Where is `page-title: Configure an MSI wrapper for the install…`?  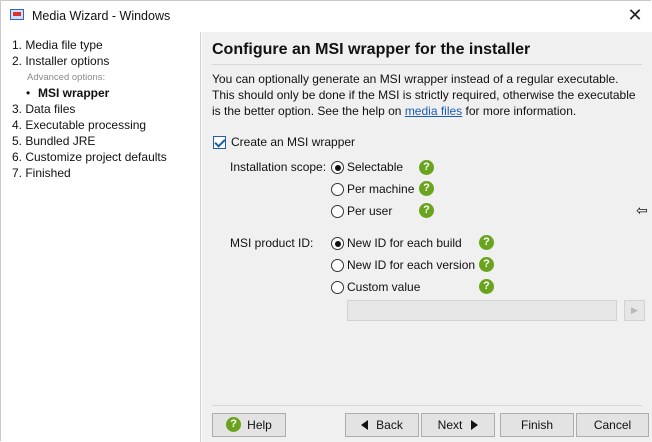
page-title: Configure an MSI wrapper for the install… is located at coordinates (371, 49).